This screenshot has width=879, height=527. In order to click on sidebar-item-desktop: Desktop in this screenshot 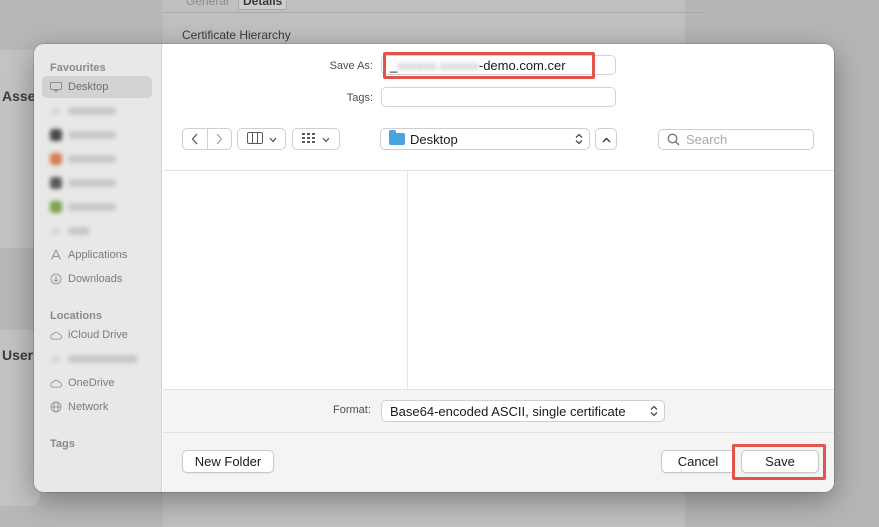, I will do `click(97, 87)`.